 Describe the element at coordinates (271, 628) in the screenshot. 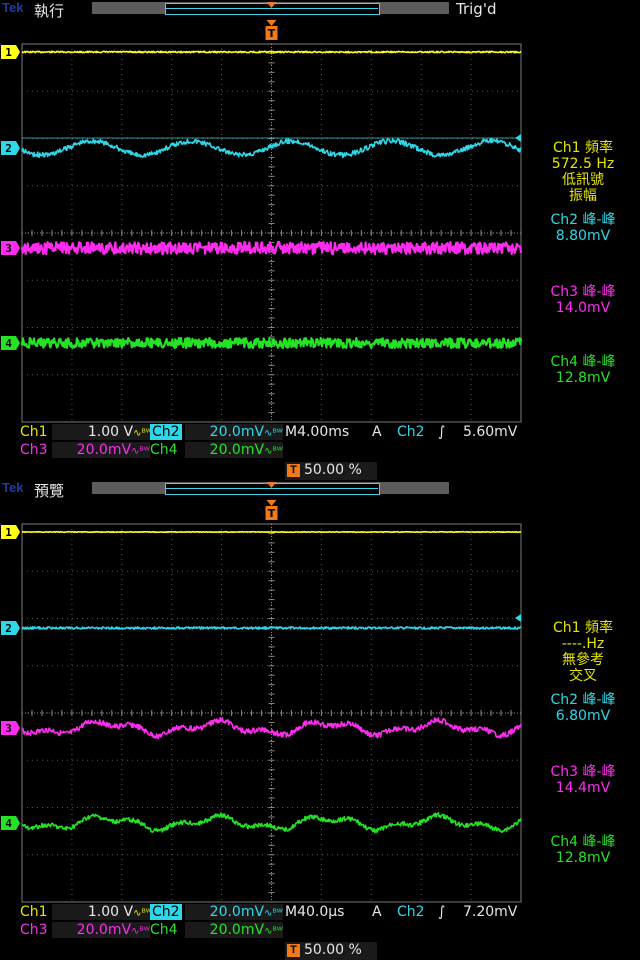

I see `ch2-trace` at that location.